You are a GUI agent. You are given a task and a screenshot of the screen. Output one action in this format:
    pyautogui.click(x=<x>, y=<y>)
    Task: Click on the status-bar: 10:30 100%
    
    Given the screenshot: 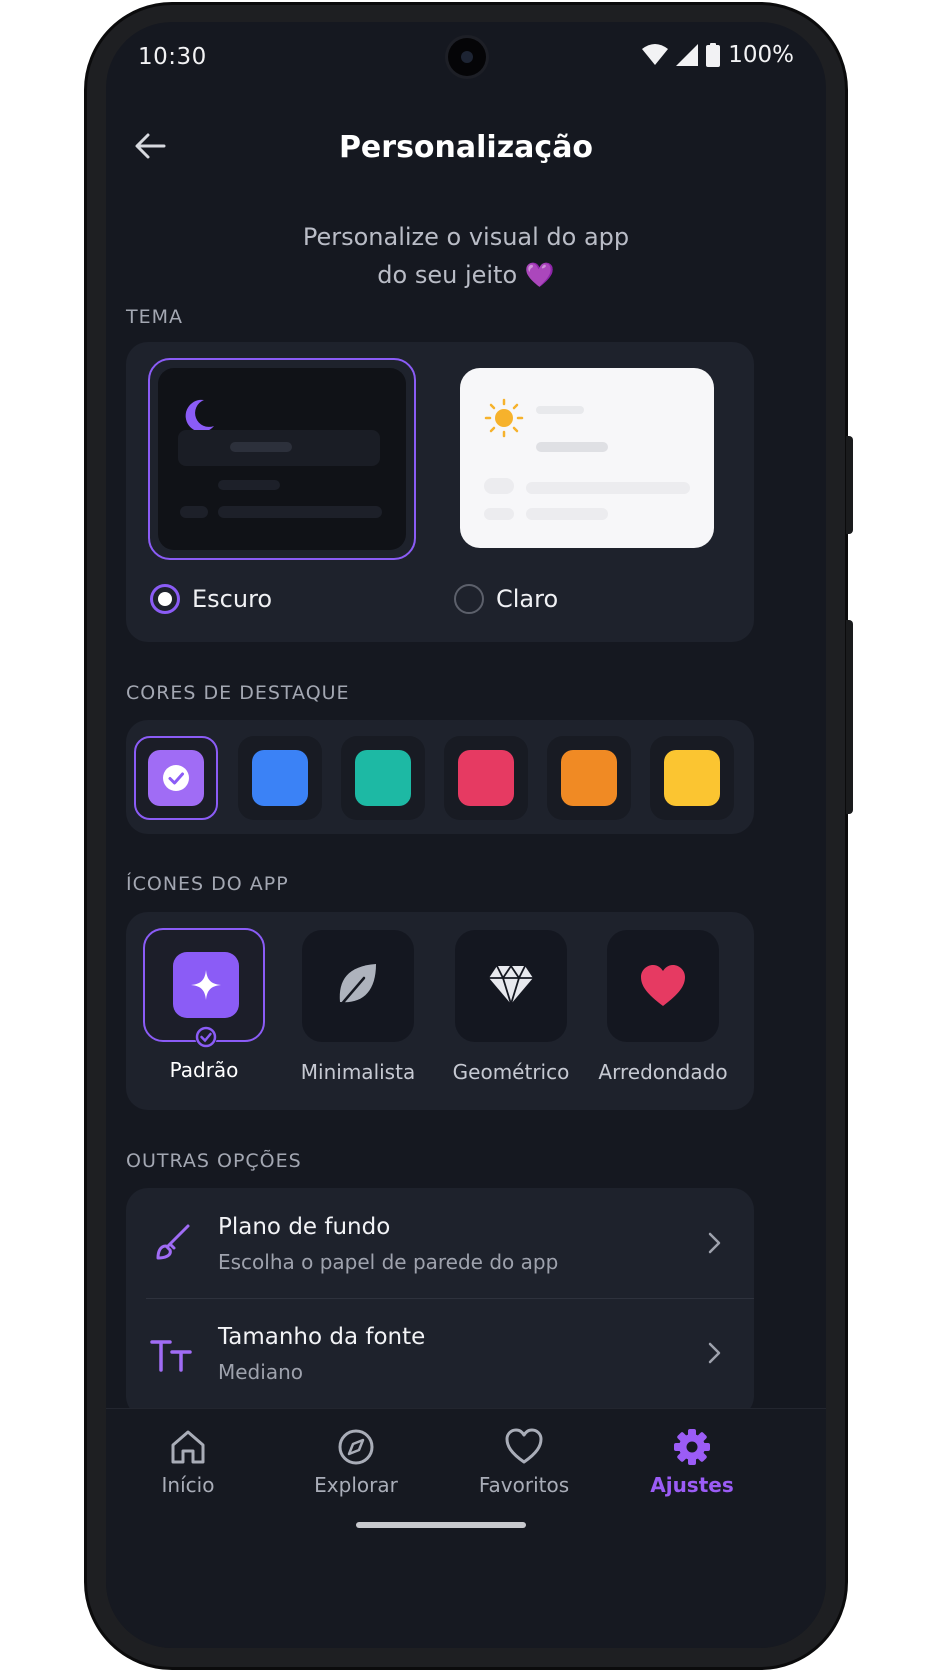 What is the action you would take?
    pyautogui.click(x=466, y=58)
    